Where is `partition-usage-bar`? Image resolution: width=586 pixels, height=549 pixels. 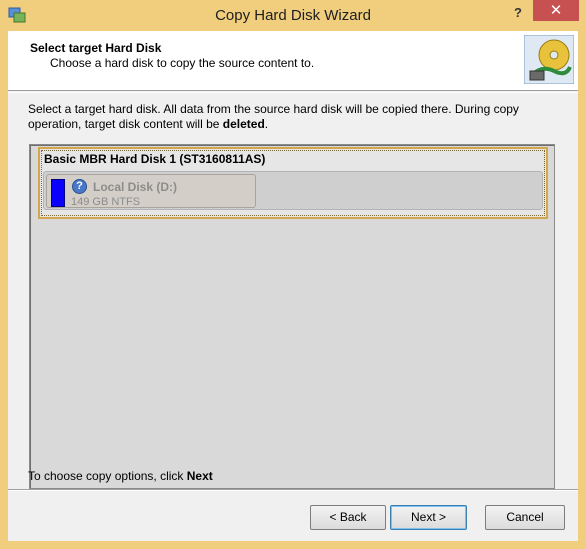
partition-usage-bar is located at coordinates (58, 193).